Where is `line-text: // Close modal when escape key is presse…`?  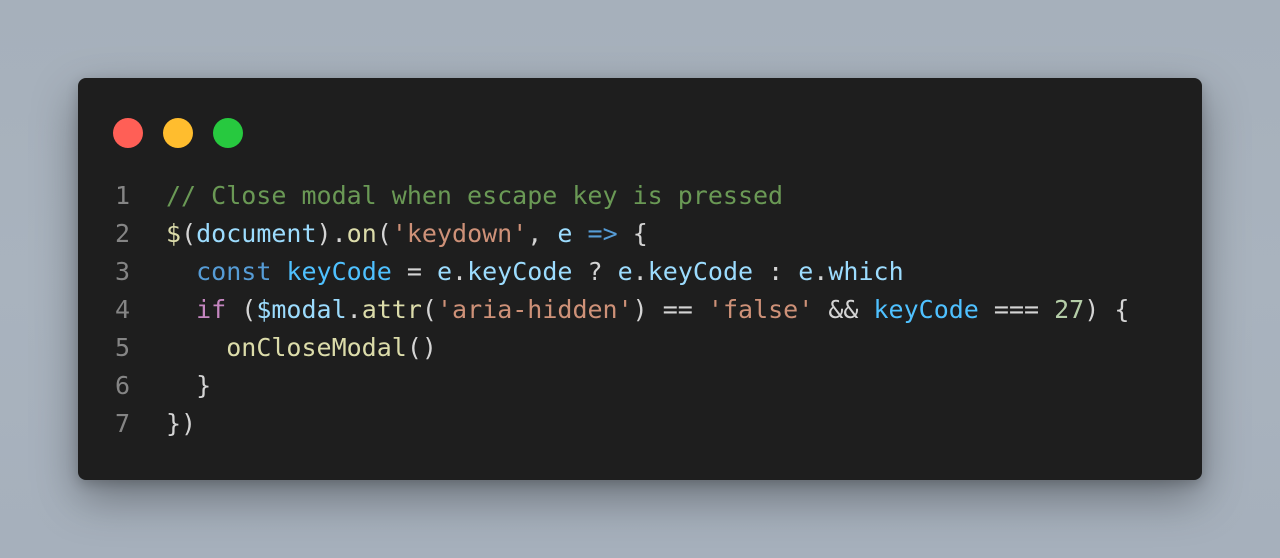
line-text: // Close modal when escape key is presse… is located at coordinates (474, 196).